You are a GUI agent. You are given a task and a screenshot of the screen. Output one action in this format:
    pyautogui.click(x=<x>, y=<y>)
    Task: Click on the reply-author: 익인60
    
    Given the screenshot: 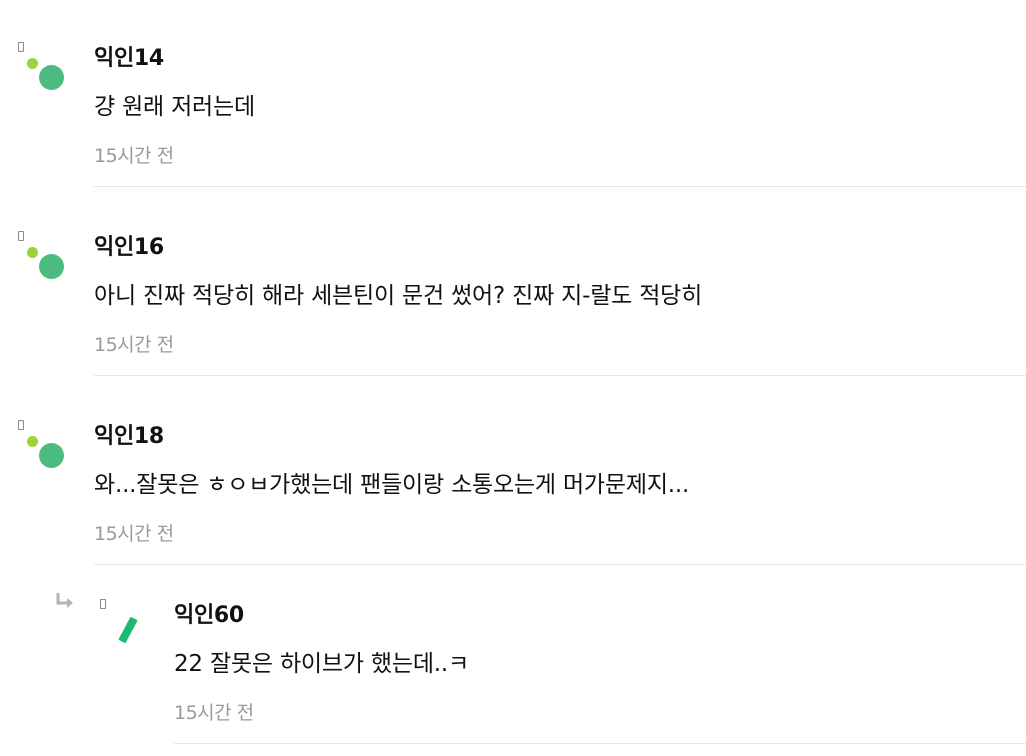 What is the action you would take?
    pyautogui.click(x=209, y=613)
    